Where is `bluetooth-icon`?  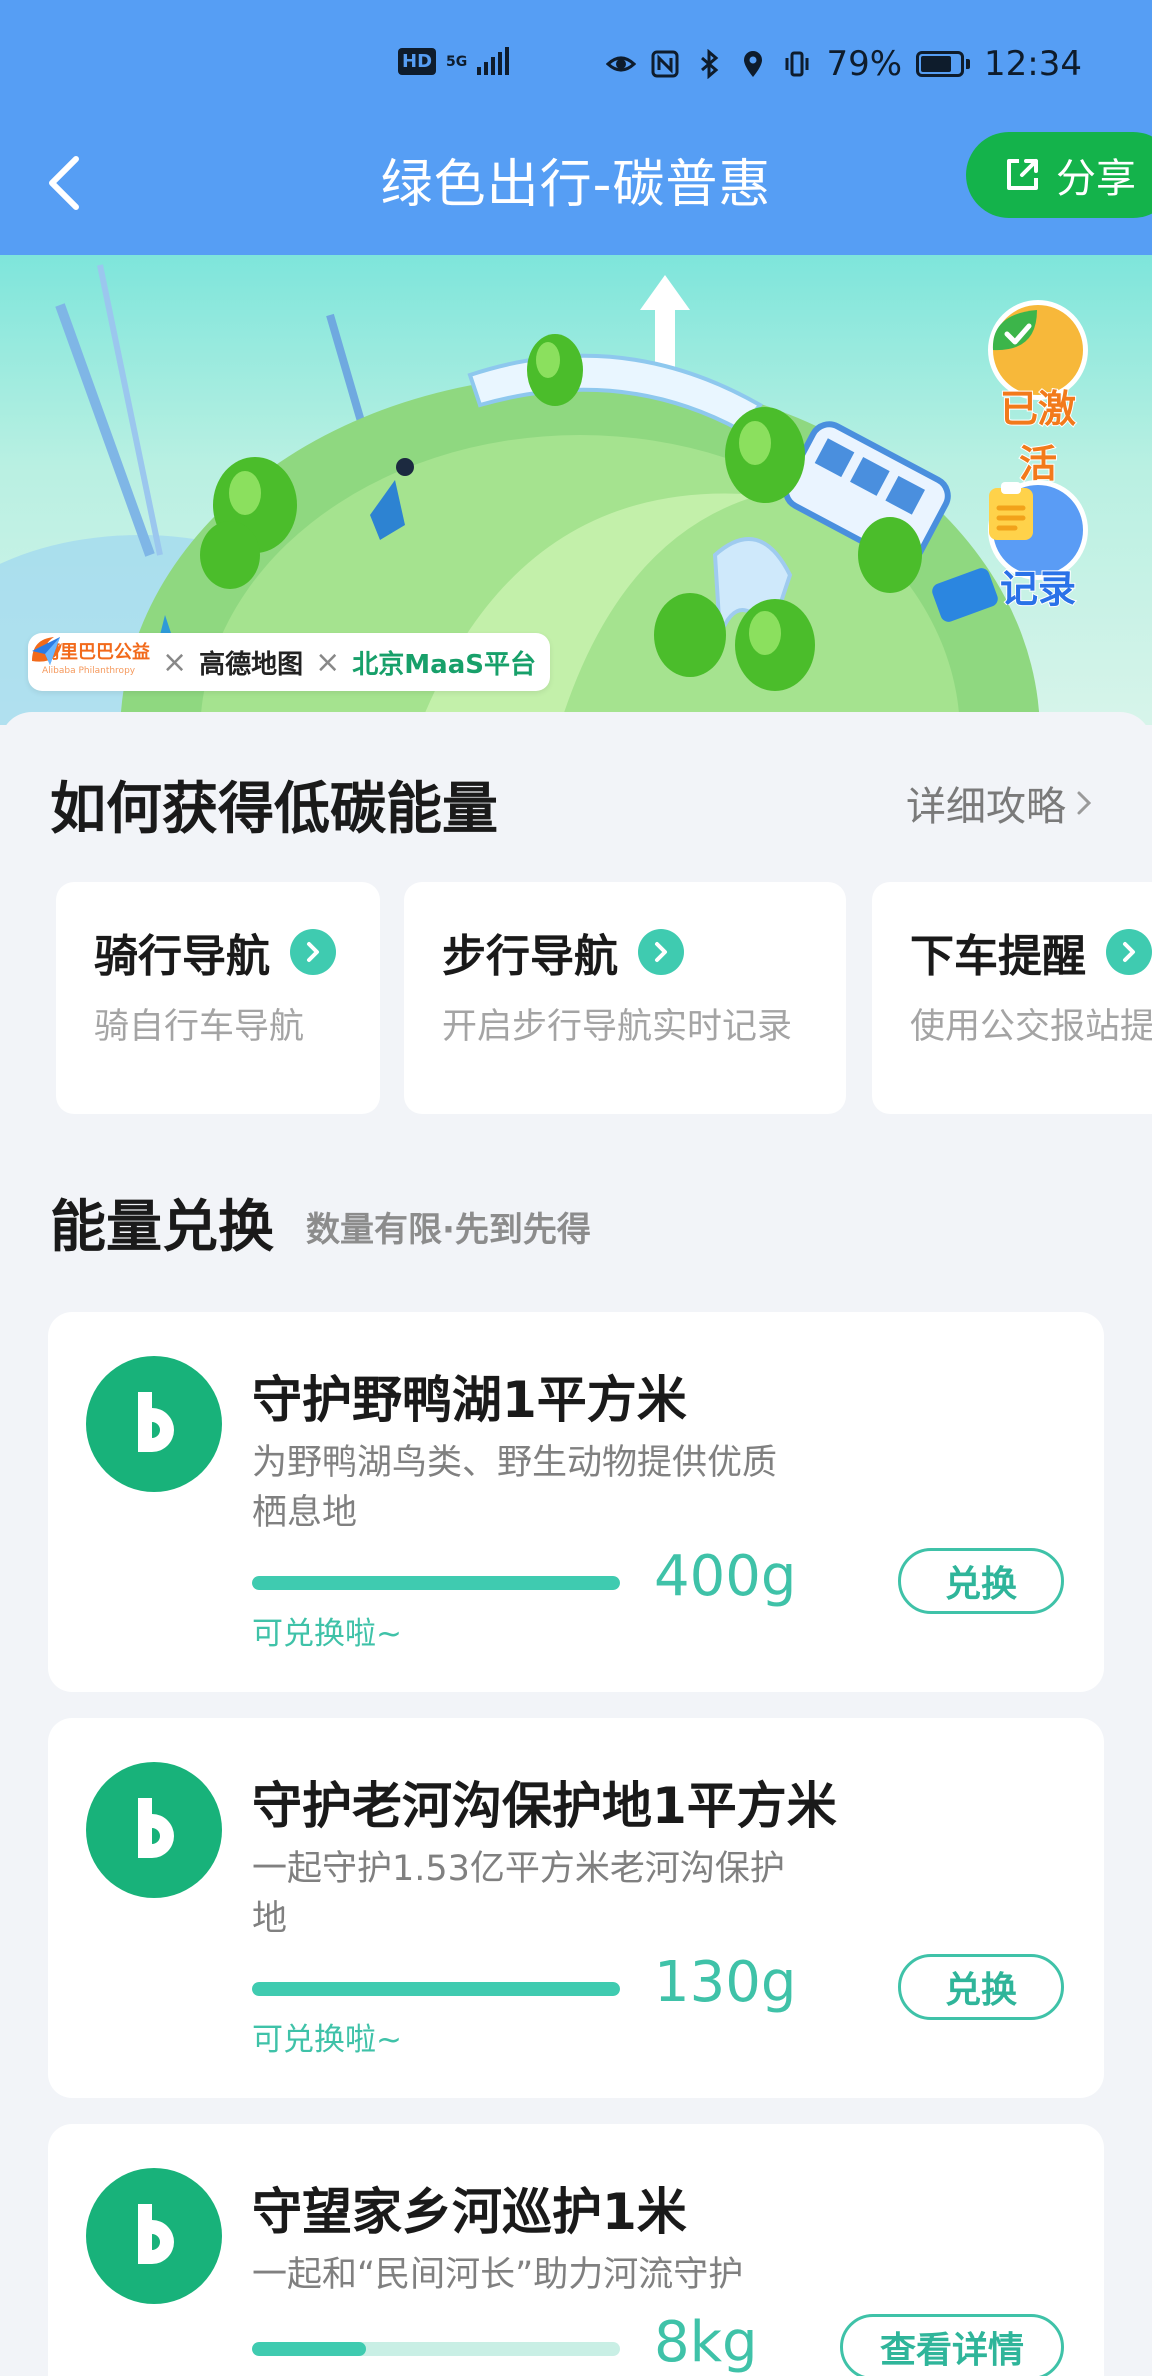 bluetooth-icon is located at coordinates (710, 64).